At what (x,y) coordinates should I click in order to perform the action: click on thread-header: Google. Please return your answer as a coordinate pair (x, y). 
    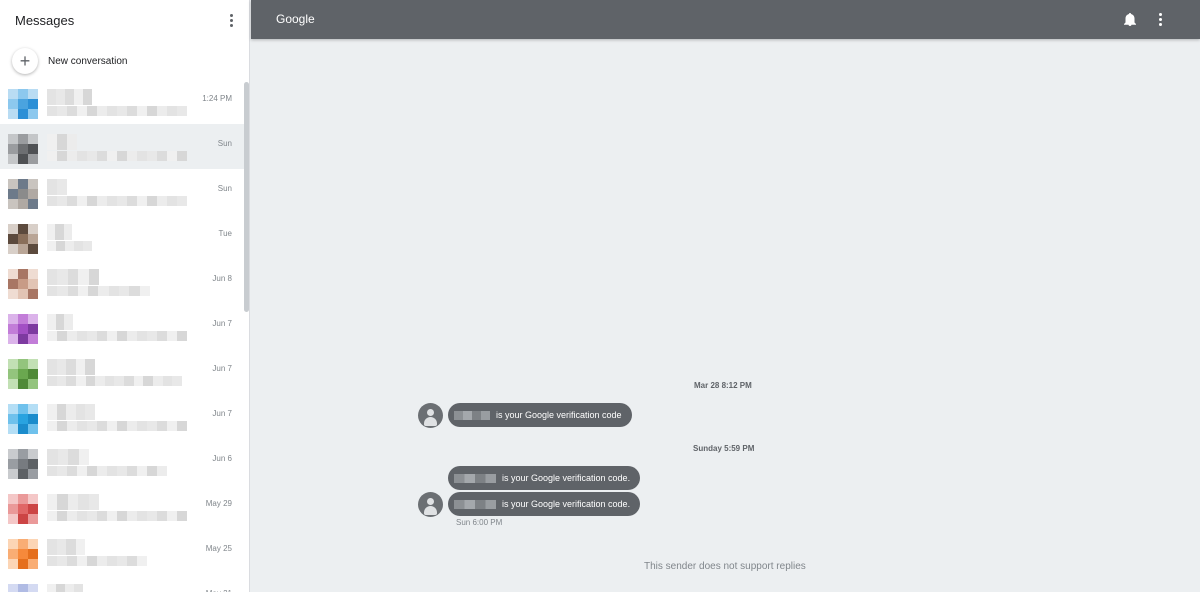
    Looking at the image, I should click on (725, 19).